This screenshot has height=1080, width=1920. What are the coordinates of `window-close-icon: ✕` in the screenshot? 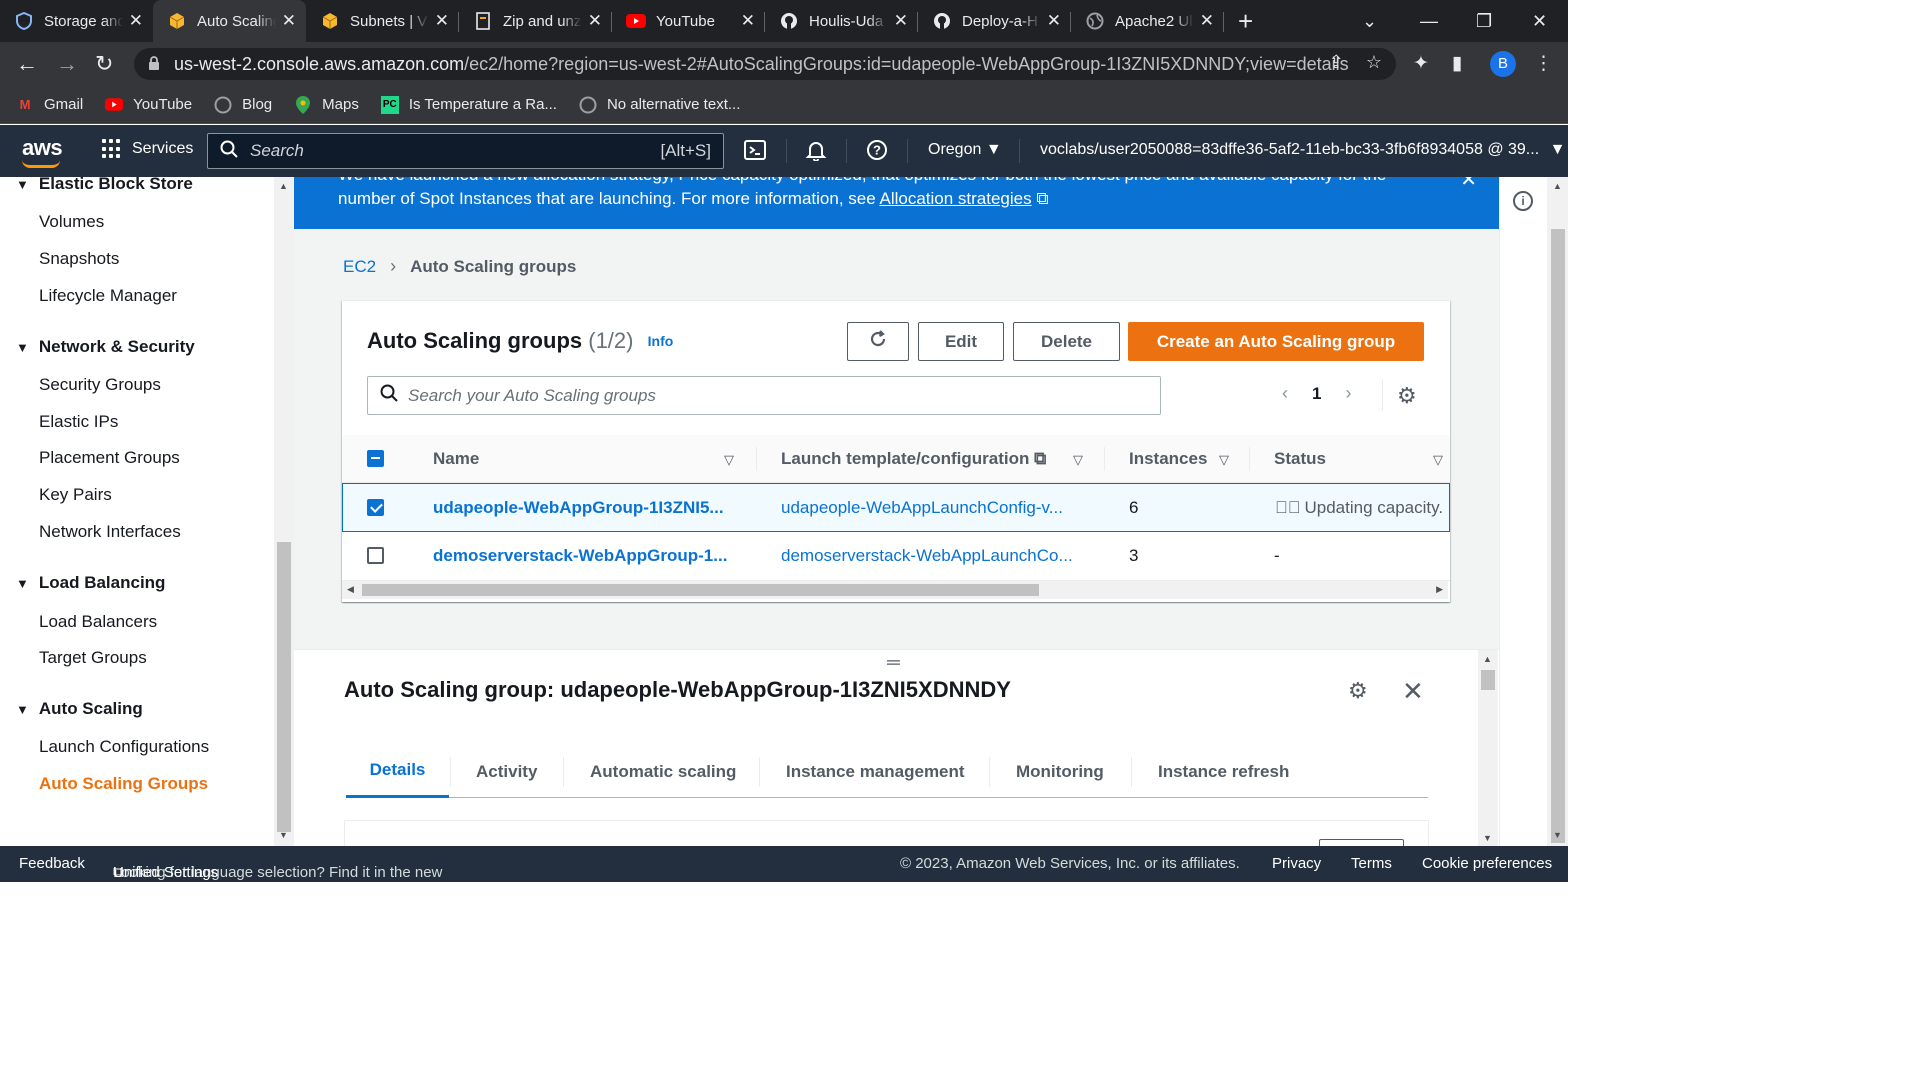 It's located at (1539, 21).